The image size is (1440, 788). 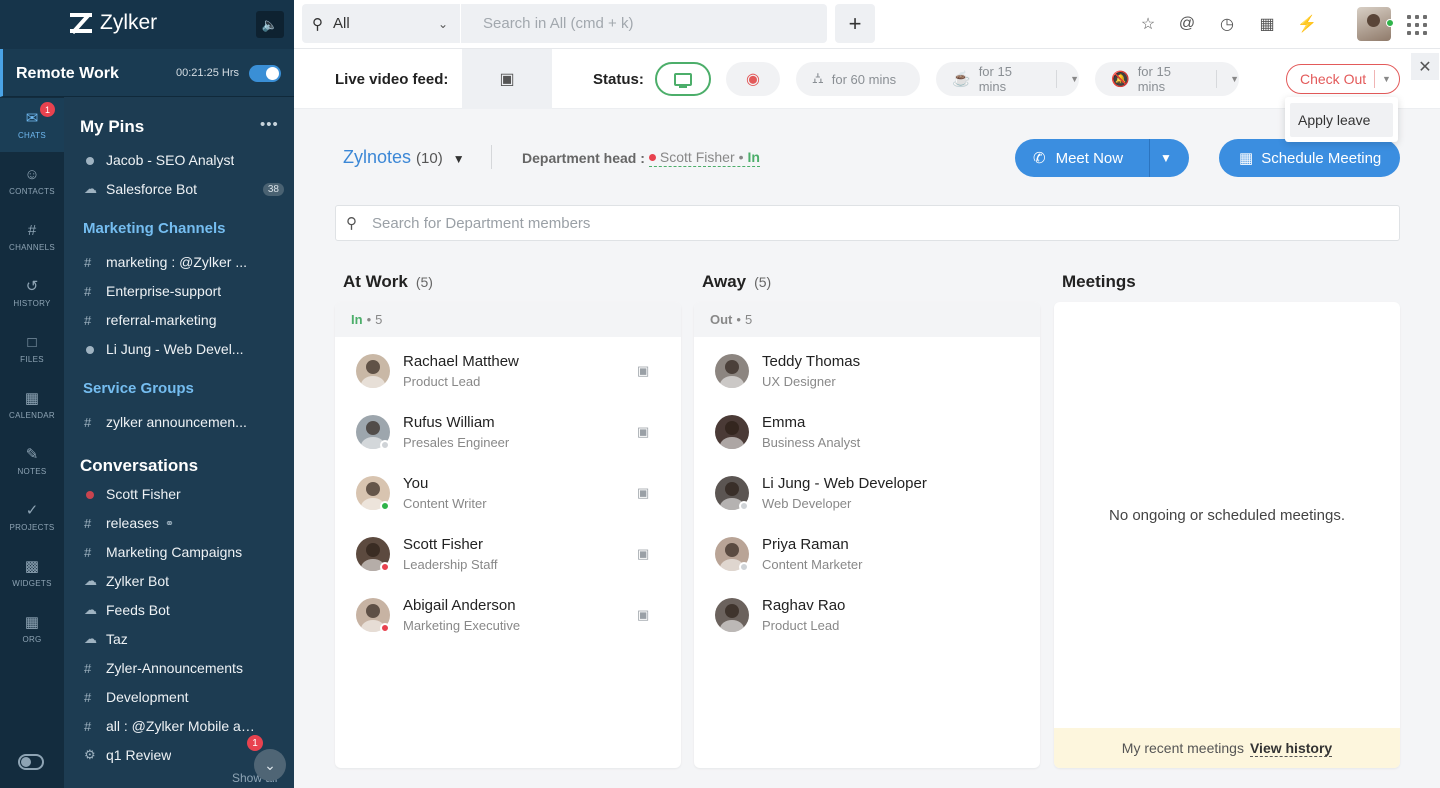 What do you see at coordinates (644, 23) in the screenshot?
I see `global-search-input` at bounding box center [644, 23].